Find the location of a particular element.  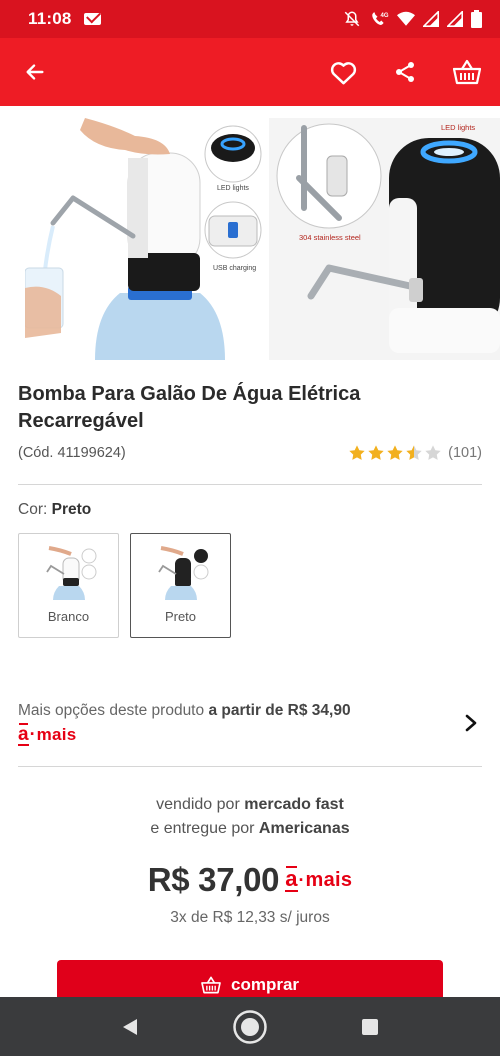

product-image-2: 304 stainless steel LED lights is located at coordinates (384, 239).